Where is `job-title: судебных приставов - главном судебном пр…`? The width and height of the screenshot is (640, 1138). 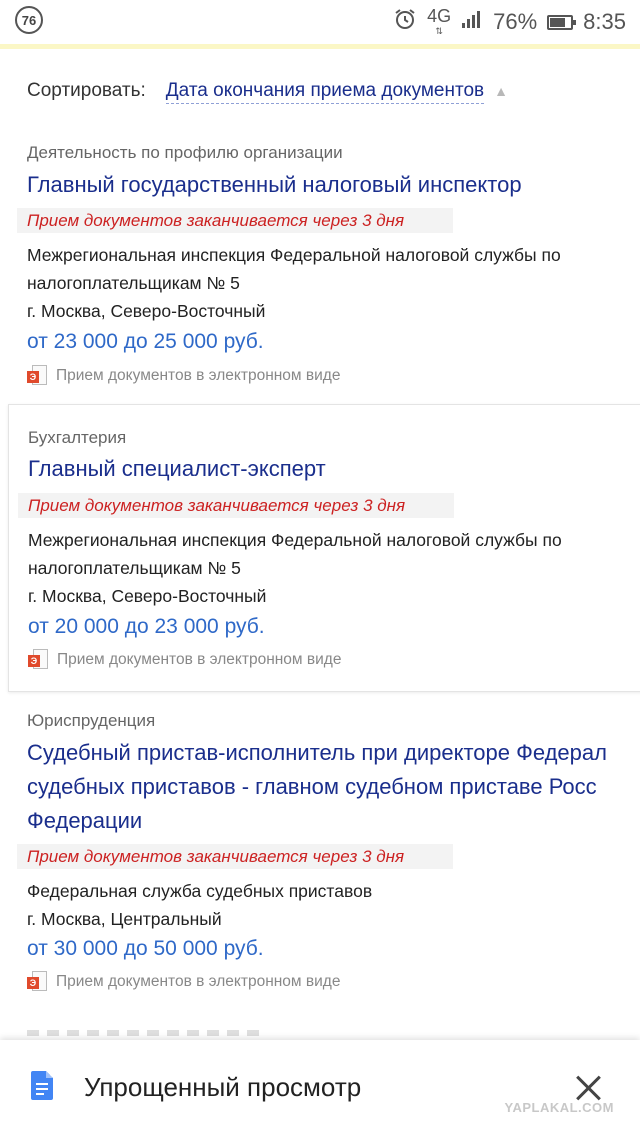
job-title: судебных приставов - главном судебном пр… is located at coordinates (312, 787).